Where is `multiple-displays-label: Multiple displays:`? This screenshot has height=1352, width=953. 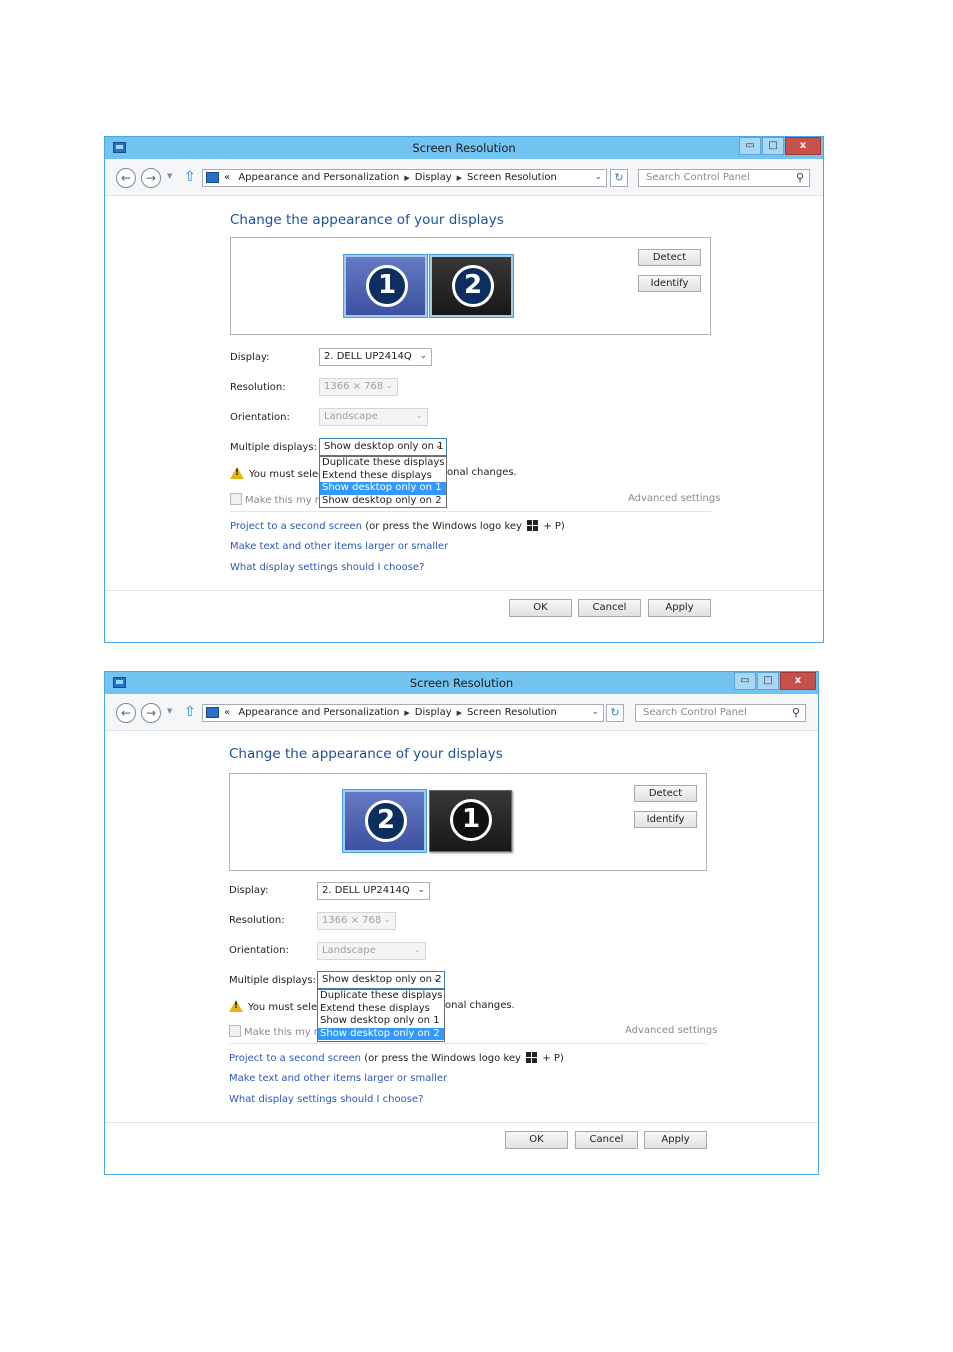
multiple-displays-label: Multiple displays: is located at coordinates (272, 980).